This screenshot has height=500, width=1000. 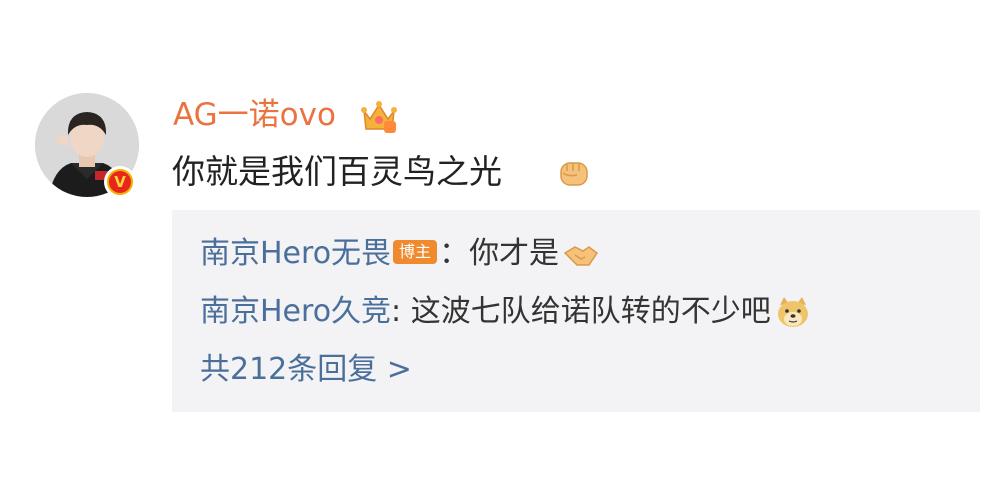 I want to click on fist-icon, so click(x=574, y=174).